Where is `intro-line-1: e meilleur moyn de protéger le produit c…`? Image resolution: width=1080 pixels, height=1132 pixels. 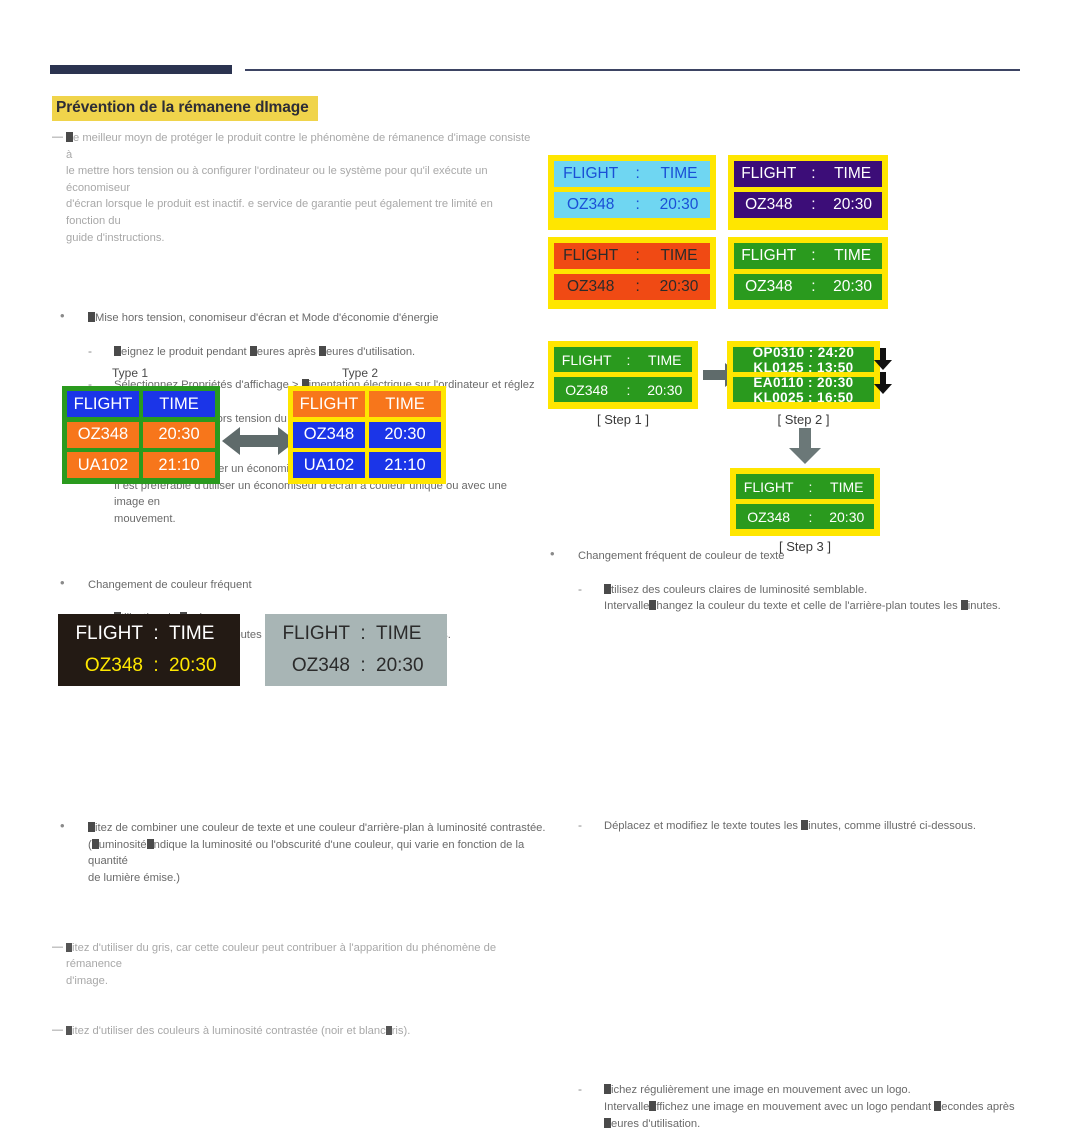
intro-line-1: e meilleur moyn de protéger le produit c… is located at coordinates (298, 146).